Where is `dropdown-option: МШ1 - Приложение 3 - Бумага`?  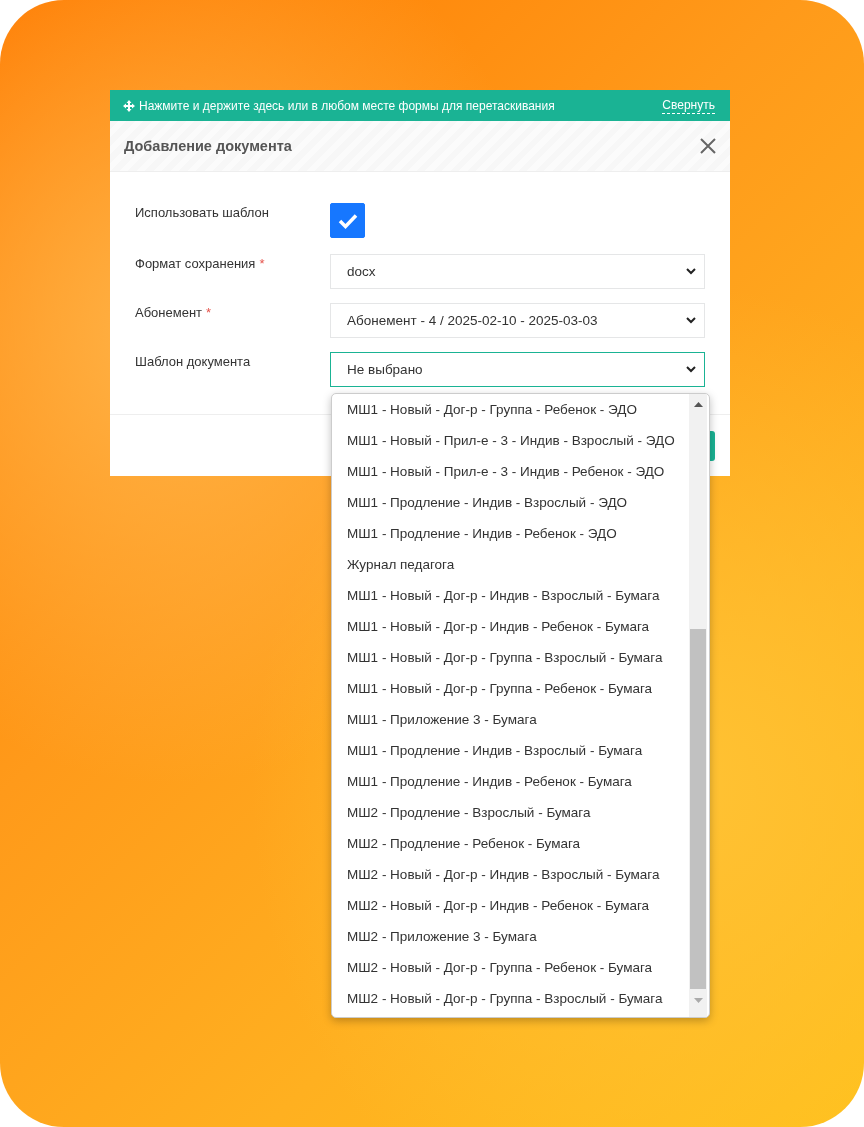 dropdown-option: МШ1 - Приложение 3 - Бумага is located at coordinates (510, 719).